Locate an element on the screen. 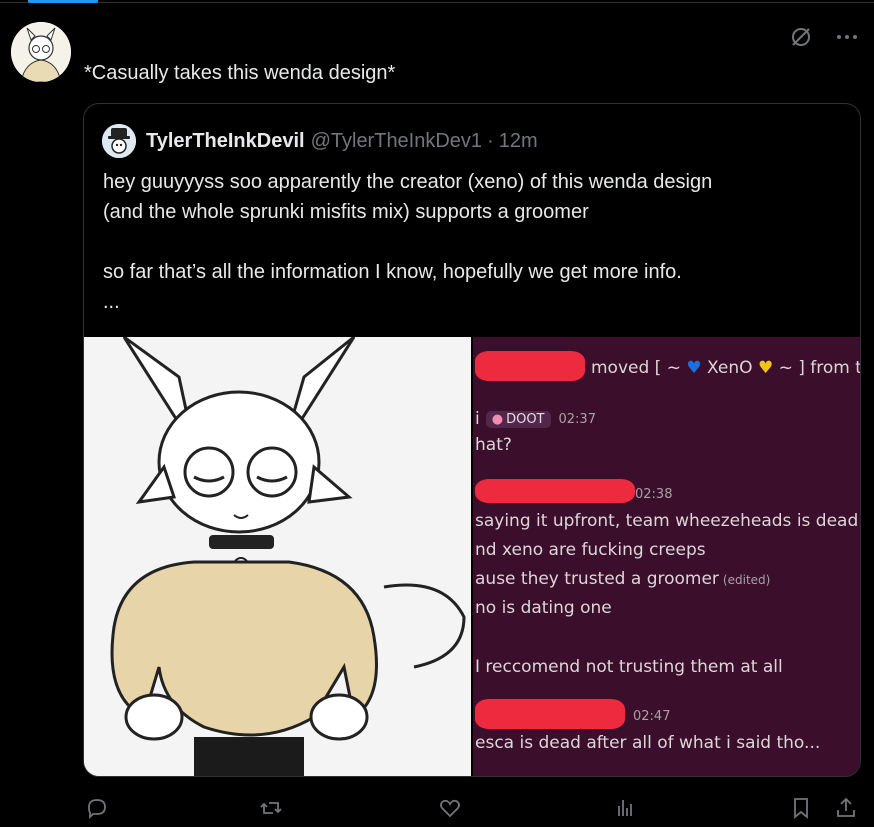  avatar is located at coordinates (41, 52).